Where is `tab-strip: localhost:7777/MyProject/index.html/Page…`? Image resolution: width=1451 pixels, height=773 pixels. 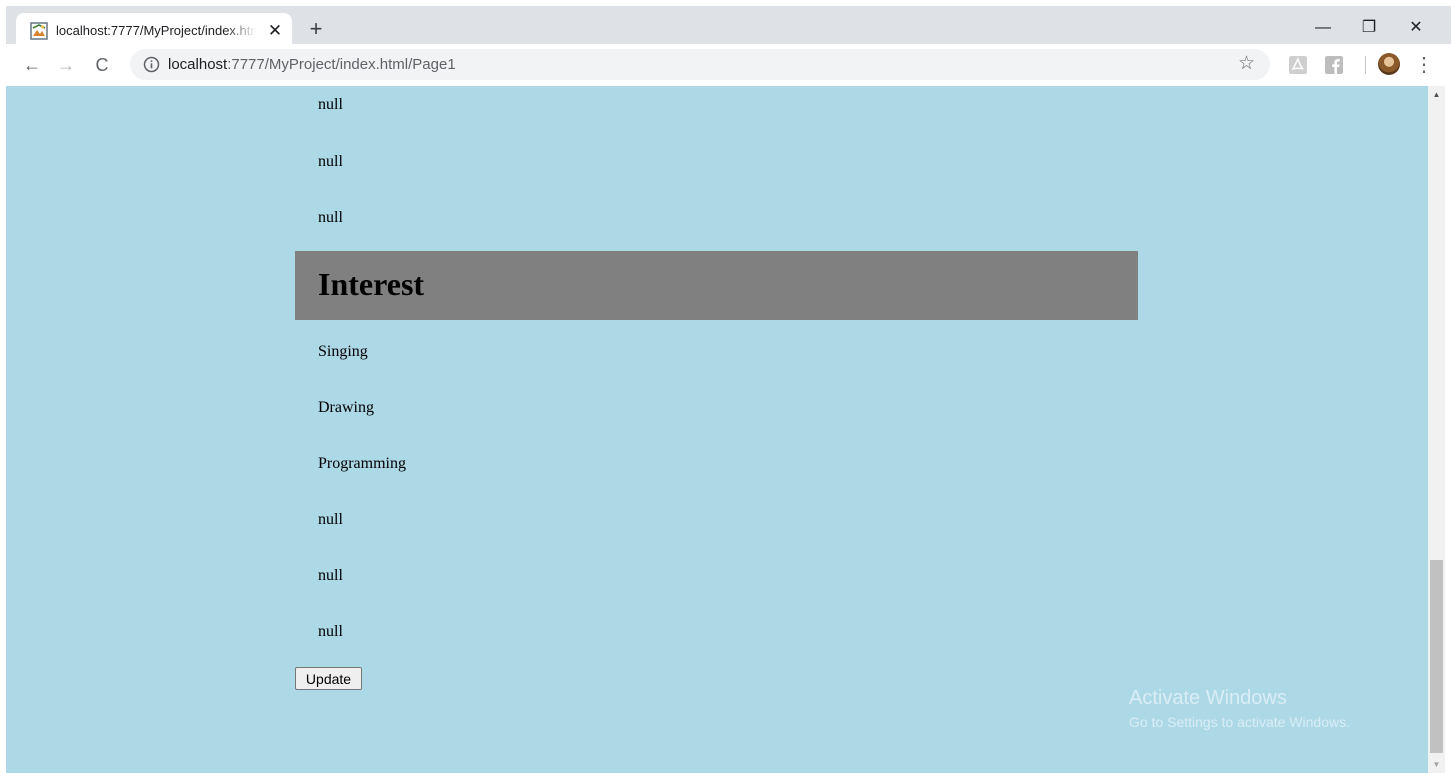
tab-strip: localhost:7777/MyProject/index.html/Page… is located at coordinates (728, 28).